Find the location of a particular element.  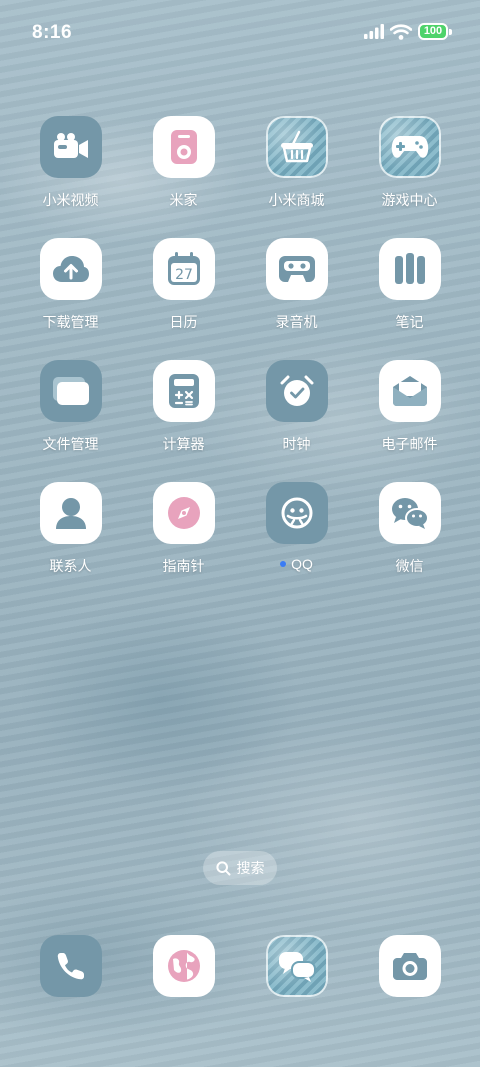

app-label: 米家 is located at coordinates (183, 200).